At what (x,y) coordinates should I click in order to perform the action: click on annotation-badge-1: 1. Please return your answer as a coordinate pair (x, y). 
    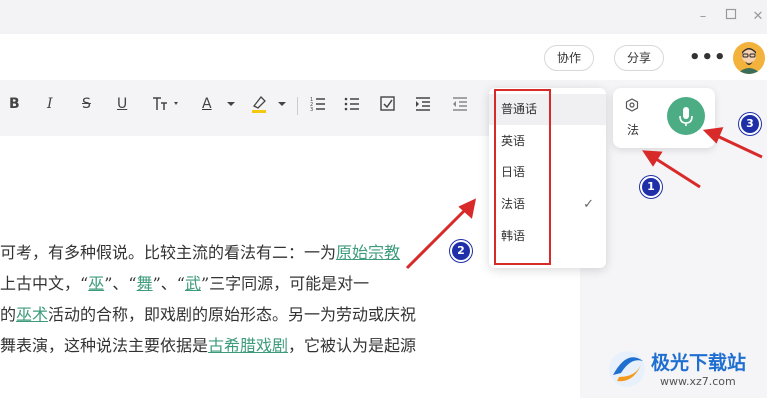
    Looking at the image, I should click on (651, 187).